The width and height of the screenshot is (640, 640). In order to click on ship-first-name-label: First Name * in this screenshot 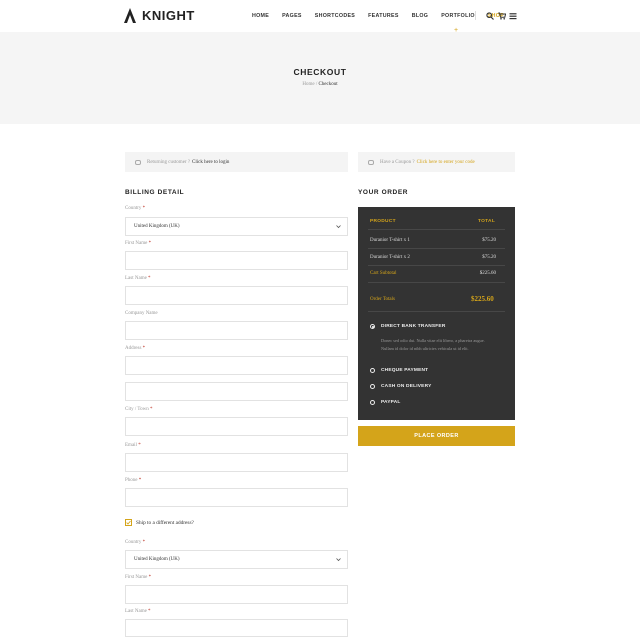, I will do `click(138, 577)`.